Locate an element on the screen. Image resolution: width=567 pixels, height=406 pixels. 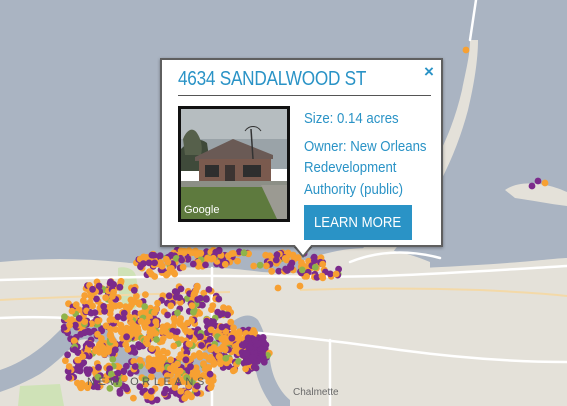
learn-more-button: LEARN MORE is located at coordinates (358, 222).